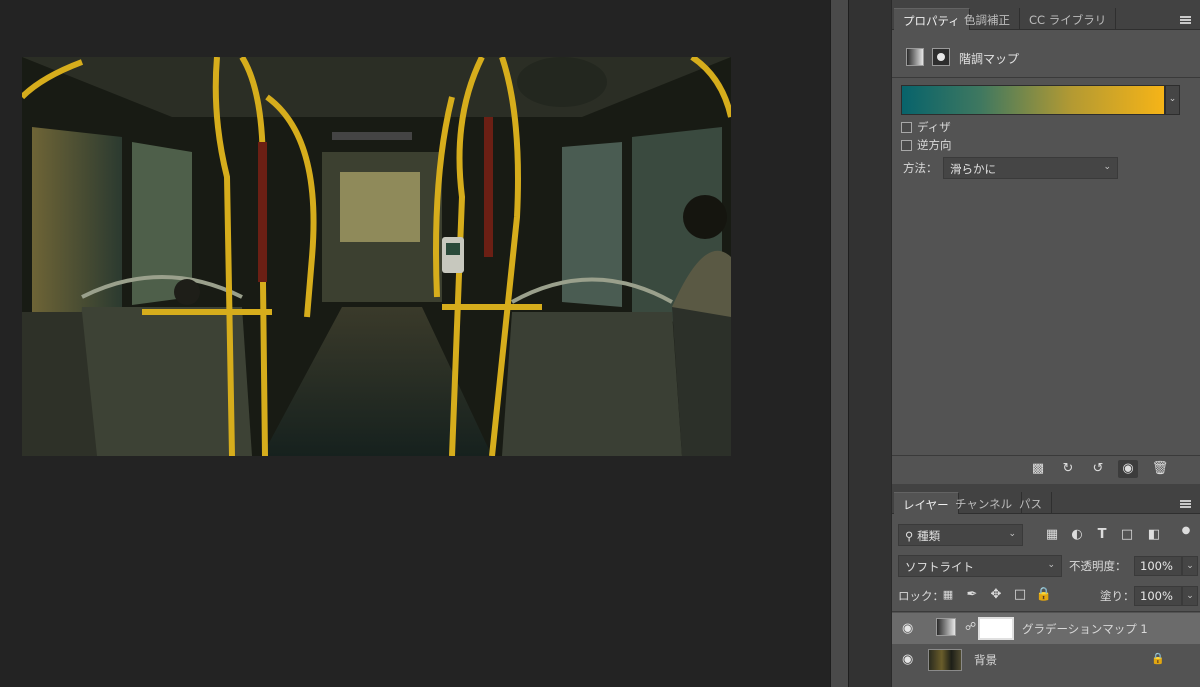  What do you see at coordinates (1158, 596) in the screenshot?
I see `fill-input: 100%` at bounding box center [1158, 596].